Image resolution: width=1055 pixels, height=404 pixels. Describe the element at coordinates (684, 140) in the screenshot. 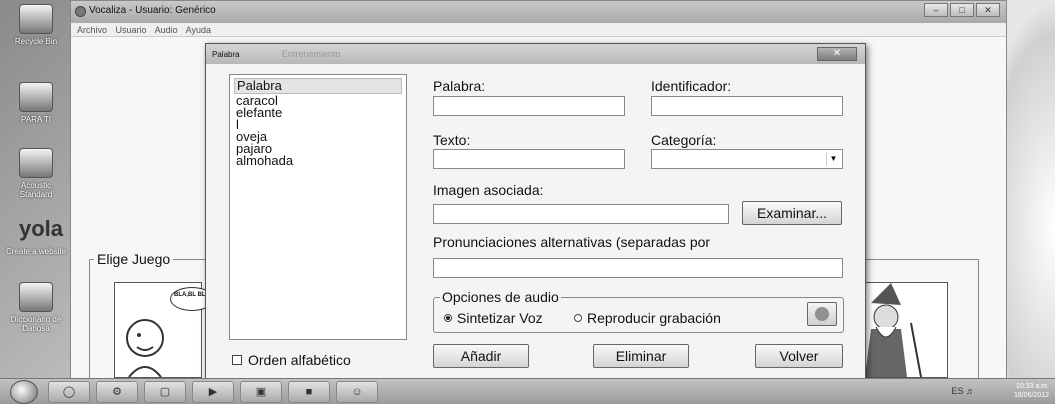

I see `categoria-label: Categoría:` at that location.